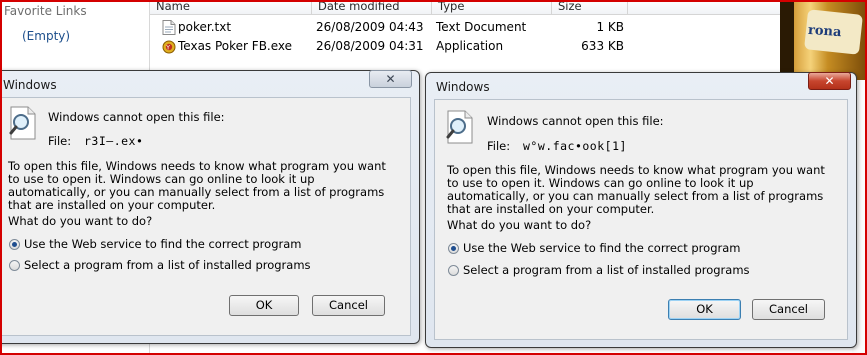 The image size is (867, 355). Describe the element at coordinates (481, 27) in the screenshot. I see `file-type: Text Document` at that location.